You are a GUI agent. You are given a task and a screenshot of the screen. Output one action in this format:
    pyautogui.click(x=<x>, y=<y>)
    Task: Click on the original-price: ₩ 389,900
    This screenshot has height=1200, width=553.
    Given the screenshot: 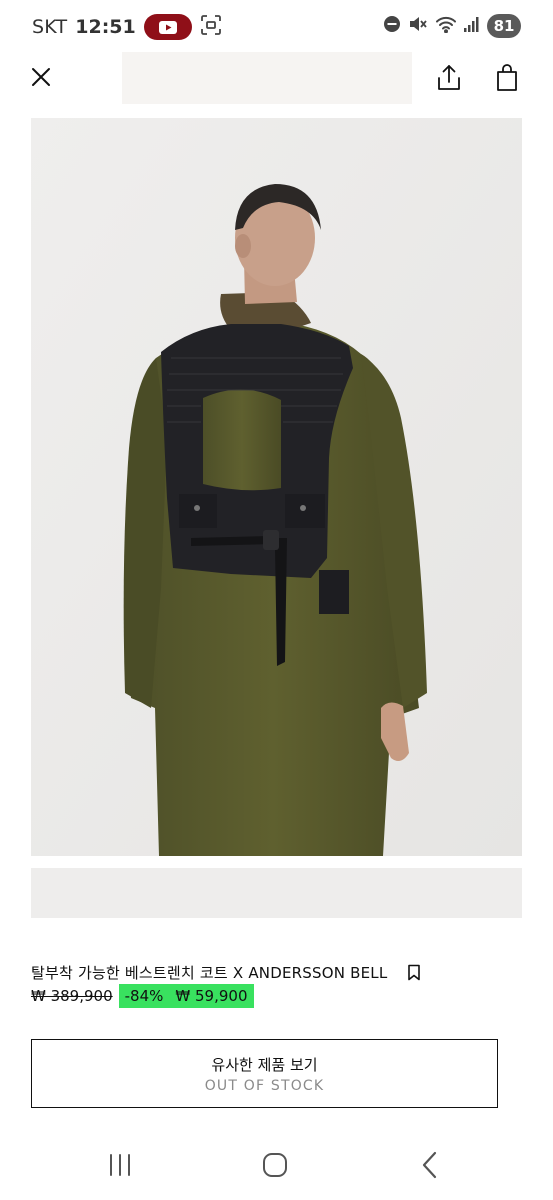 What is the action you would take?
    pyautogui.click(x=72, y=996)
    